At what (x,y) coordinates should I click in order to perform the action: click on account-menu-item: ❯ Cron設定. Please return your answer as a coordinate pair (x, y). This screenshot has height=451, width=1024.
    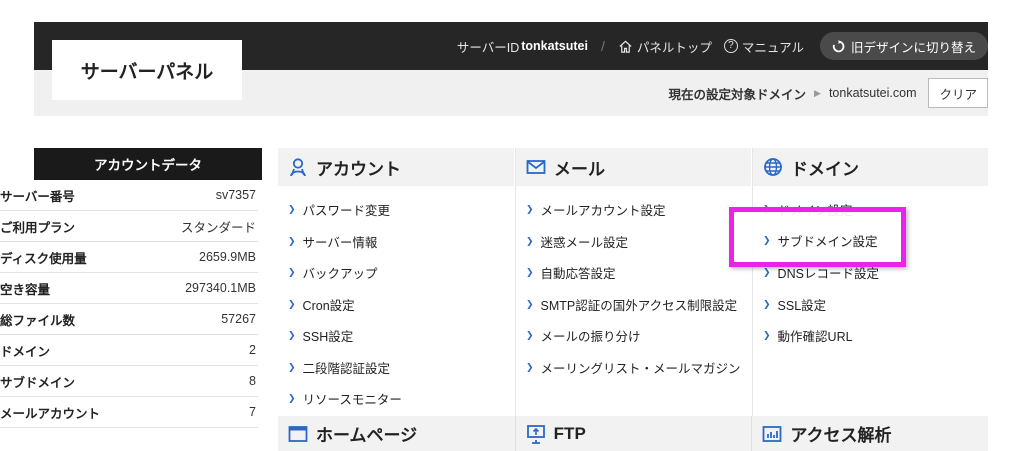
    Looking at the image, I should click on (401, 305).